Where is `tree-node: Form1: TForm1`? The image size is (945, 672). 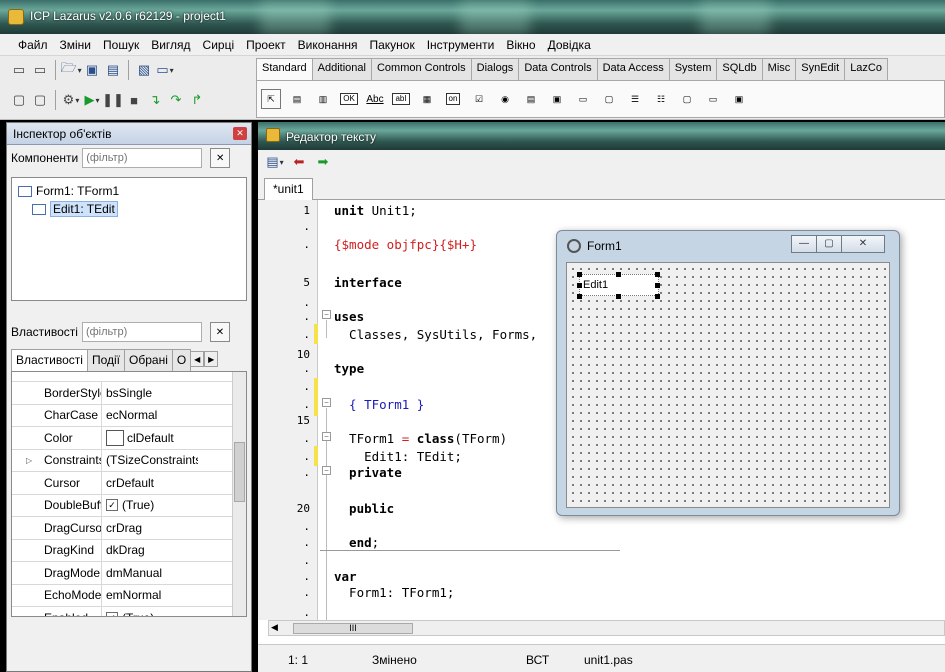
tree-node: Form1: TForm1 is located at coordinates (129, 191).